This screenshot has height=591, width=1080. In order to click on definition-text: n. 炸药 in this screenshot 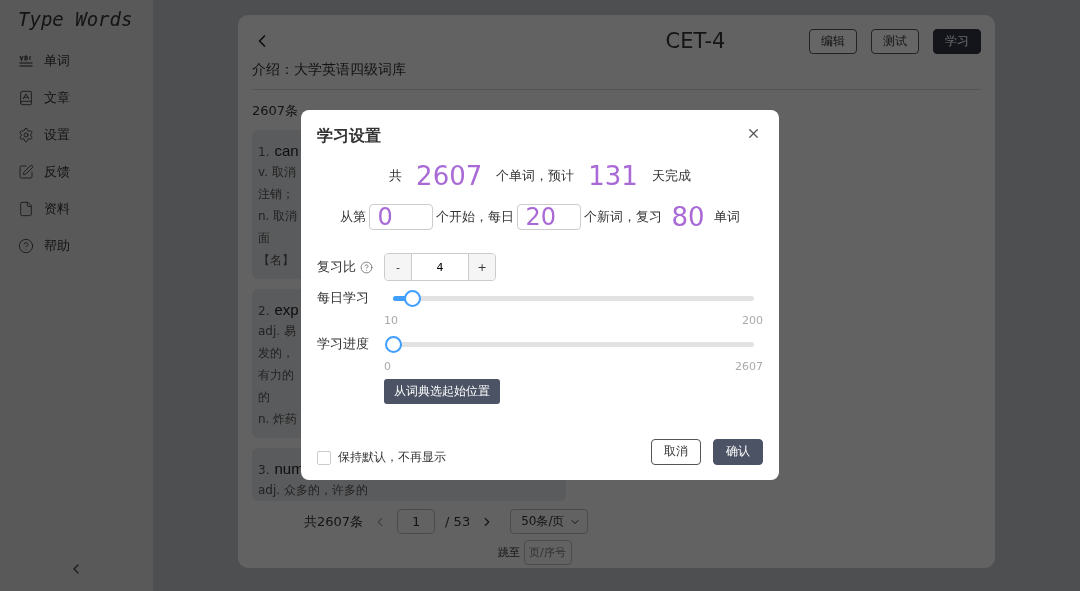, I will do `click(278, 419)`.